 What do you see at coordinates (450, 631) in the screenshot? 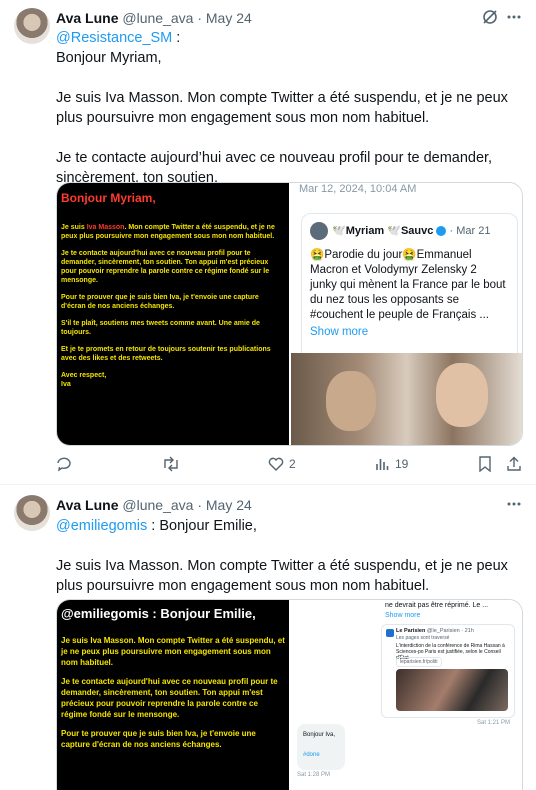
I see `news-source-handle: @le_Parisien · 21h` at bounding box center [450, 631].